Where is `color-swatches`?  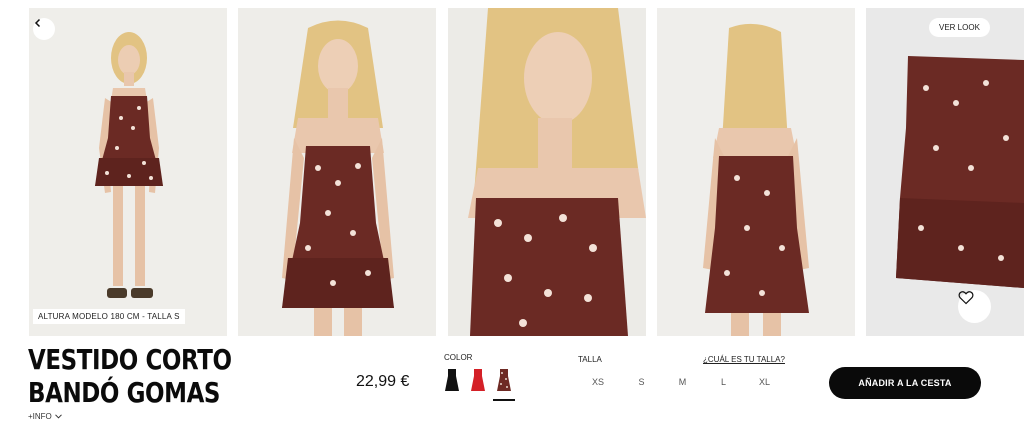 color-swatches is located at coordinates (478, 384).